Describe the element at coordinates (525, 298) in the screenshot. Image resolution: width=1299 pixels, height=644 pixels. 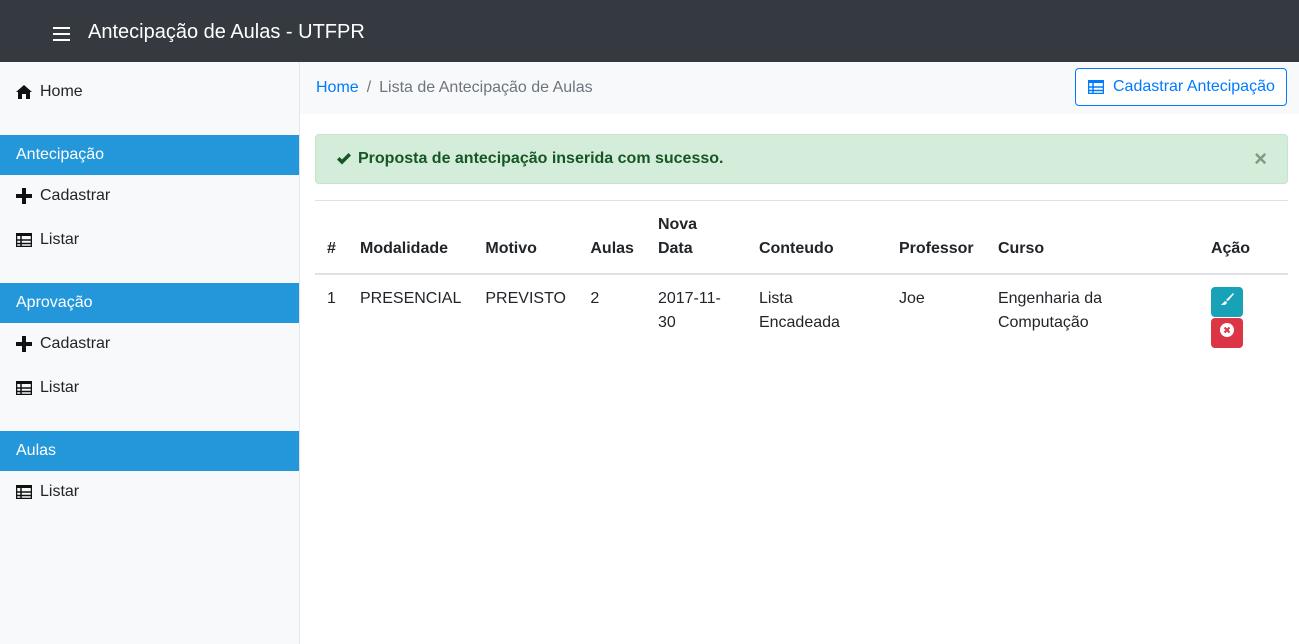
I see `cell-motivo: PREVISTO` at that location.